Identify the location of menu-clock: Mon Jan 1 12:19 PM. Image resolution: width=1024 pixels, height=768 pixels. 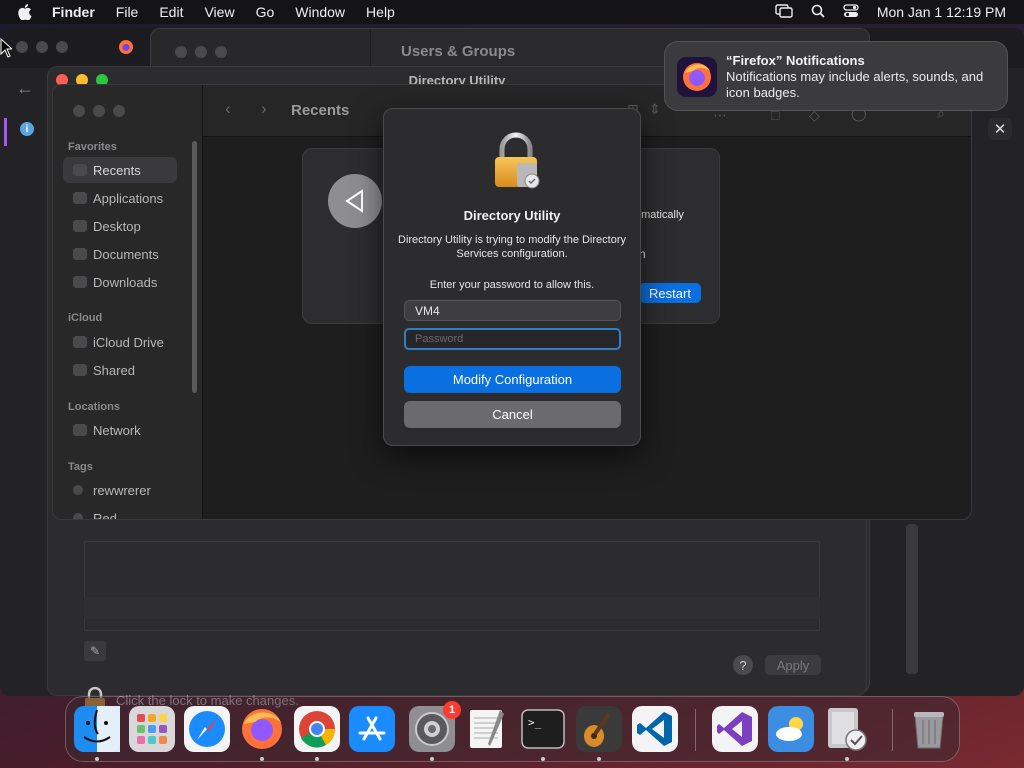
(941, 12).